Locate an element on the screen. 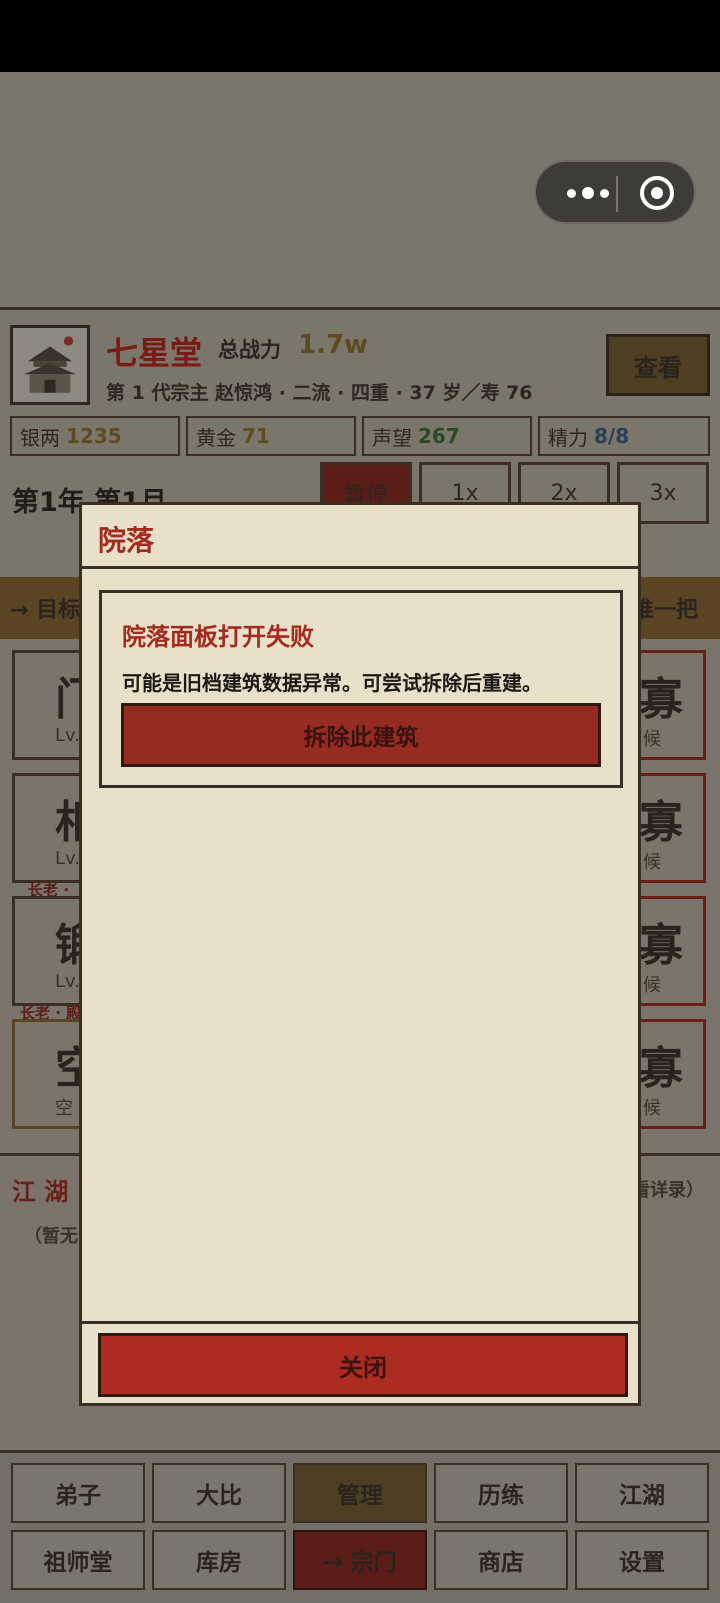 The height and width of the screenshot is (1603, 720). nav-disciples: 弟子 is located at coordinates (78, 1493).